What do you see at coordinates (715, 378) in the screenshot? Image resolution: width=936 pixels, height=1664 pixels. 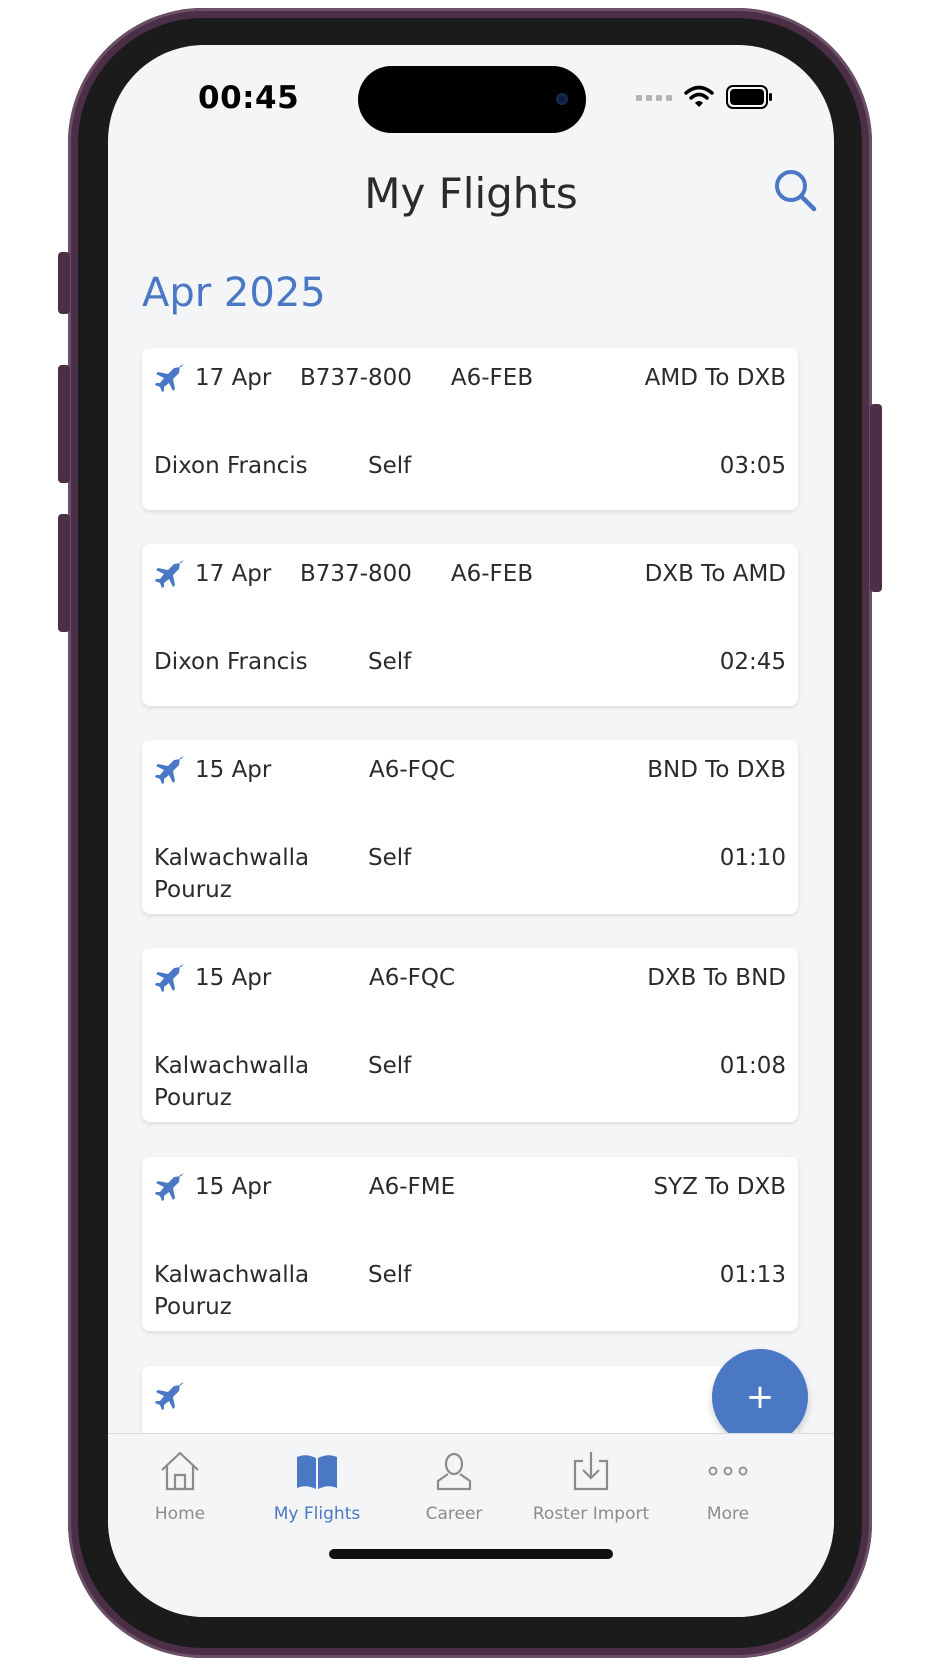 I see `flight-route: AMD To DXB` at bounding box center [715, 378].